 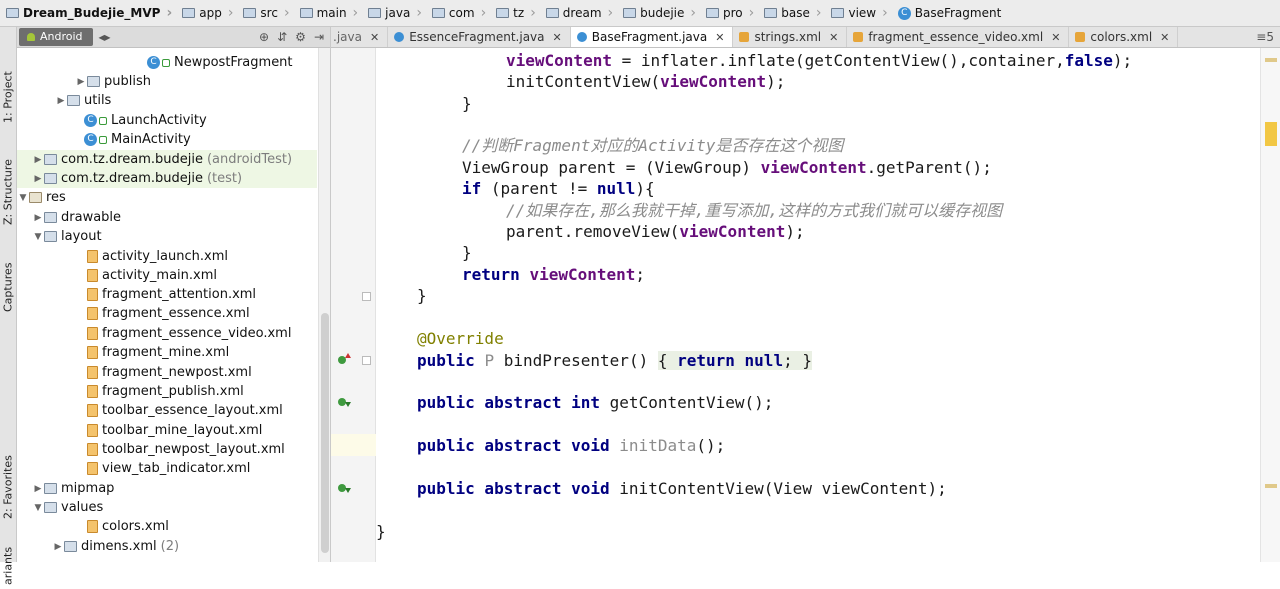 What do you see at coordinates (88, 13) in the screenshot?
I see `breadcrumb-item: Dream_Budejie_MVP ›` at bounding box center [88, 13].